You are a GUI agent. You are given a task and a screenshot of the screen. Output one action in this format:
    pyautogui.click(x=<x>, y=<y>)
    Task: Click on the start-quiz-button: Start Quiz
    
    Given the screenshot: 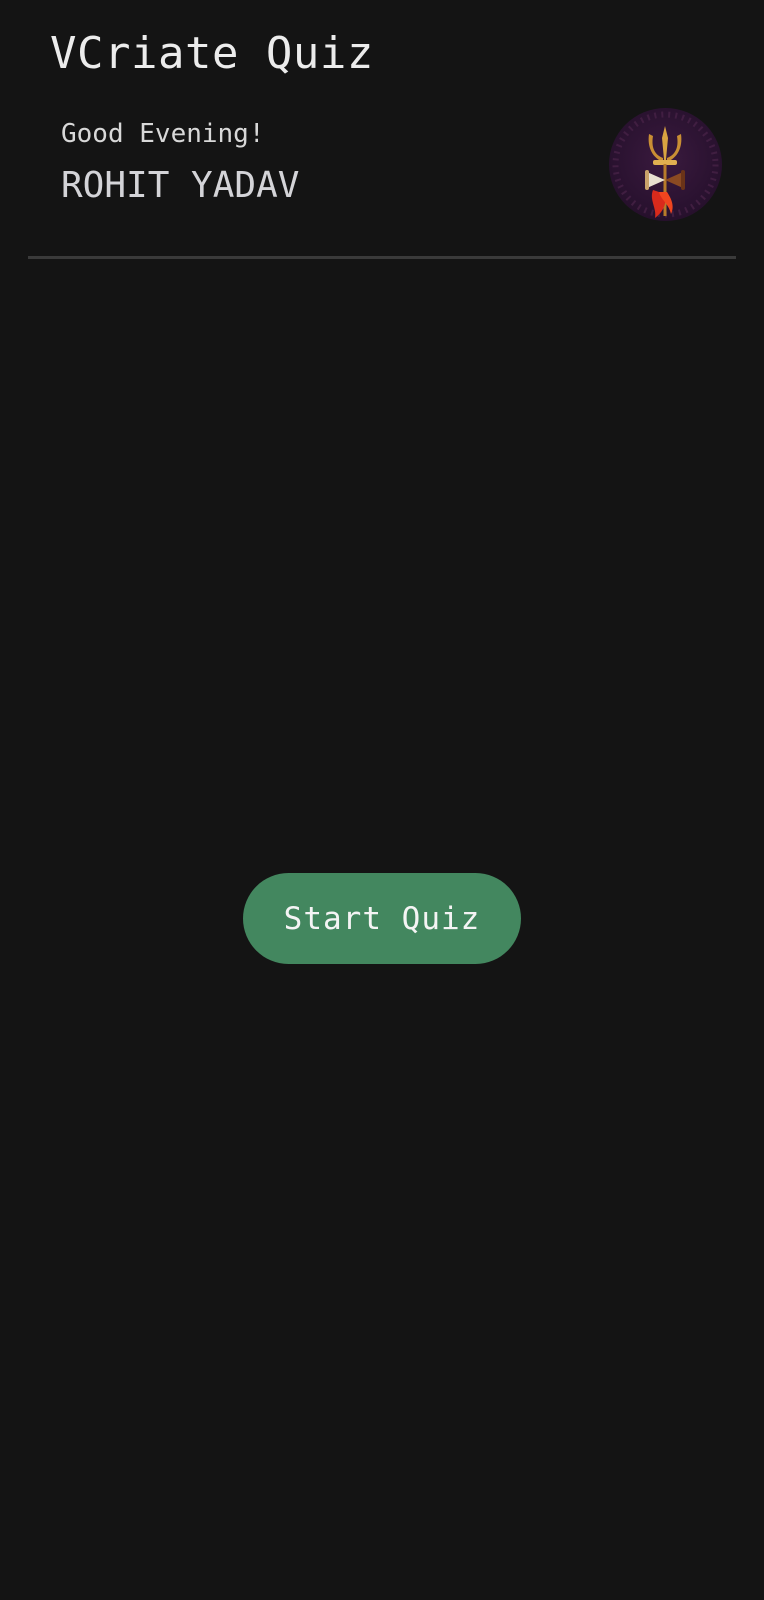 What is the action you would take?
    pyautogui.click(x=382, y=918)
    